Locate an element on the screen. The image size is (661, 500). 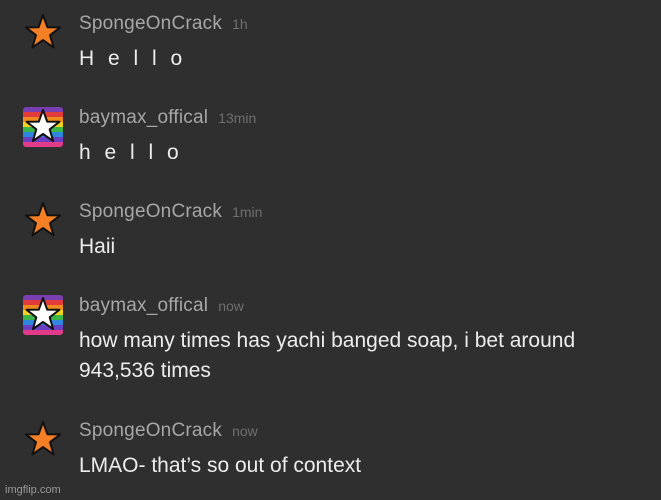
message-header: SpongeOnCrack 1h is located at coordinates (163, 25).